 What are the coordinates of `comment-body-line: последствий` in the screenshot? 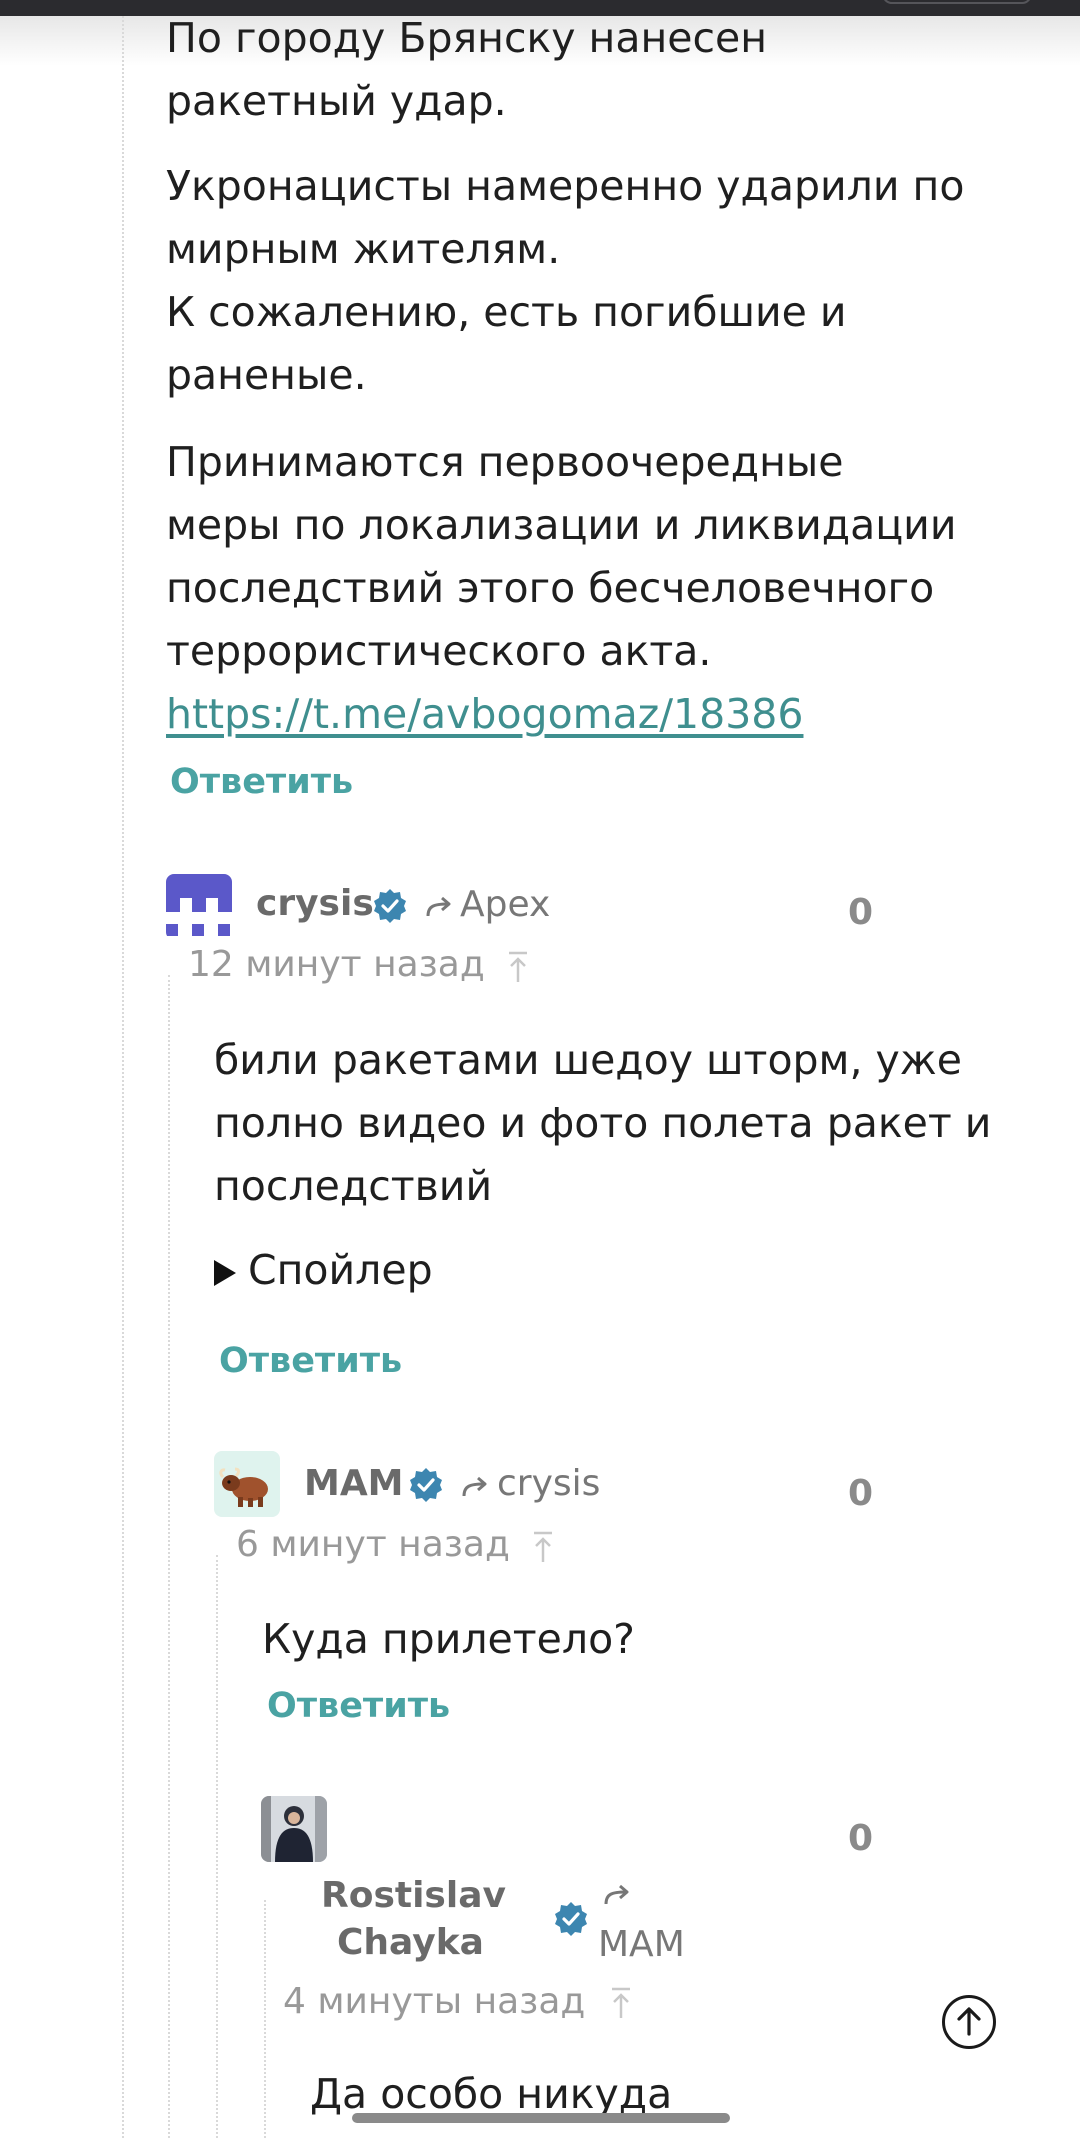 It's located at (353, 1186).